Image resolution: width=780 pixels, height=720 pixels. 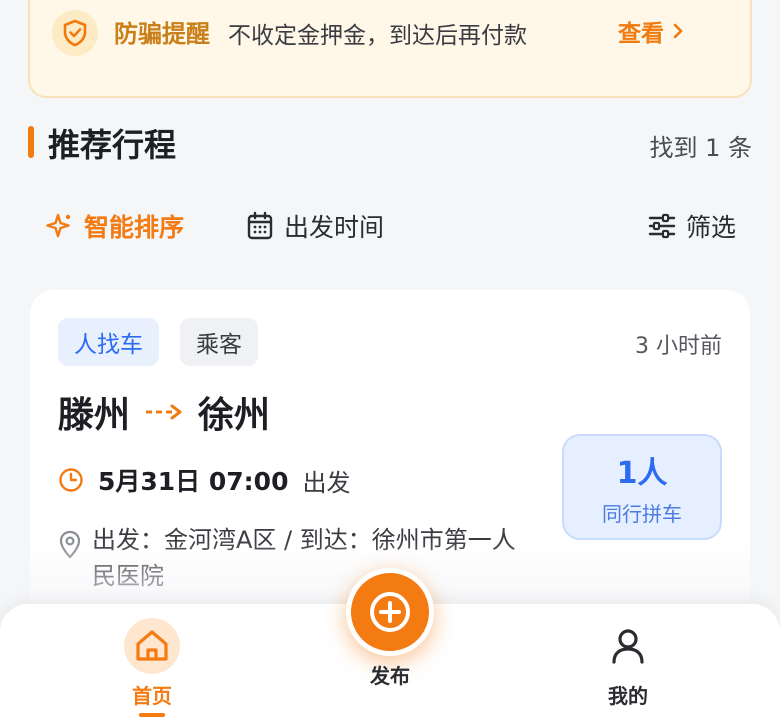 I want to click on sort-time-button: 出发时间, so click(x=315, y=226).